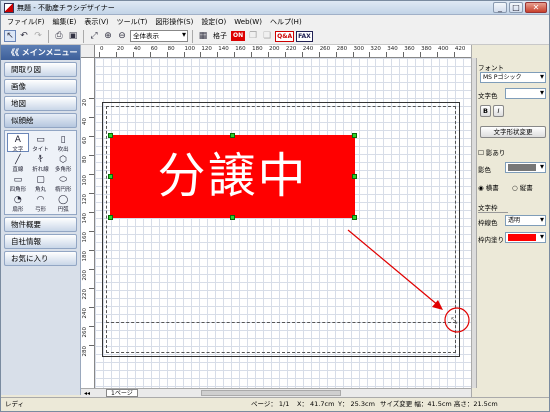  What do you see at coordinates (248, 22) in the screenshot?
I see `menu-web: Web(W)` at bounding box center [248, 22].